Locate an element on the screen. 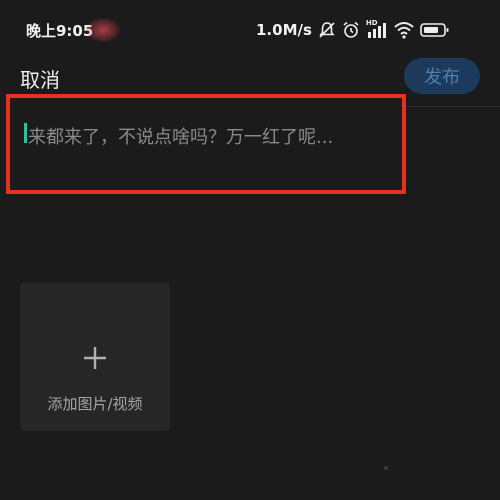 Image resolution: width=500 pixels, height=500 pixels. plus-icon is located at coordinates (95, 360).